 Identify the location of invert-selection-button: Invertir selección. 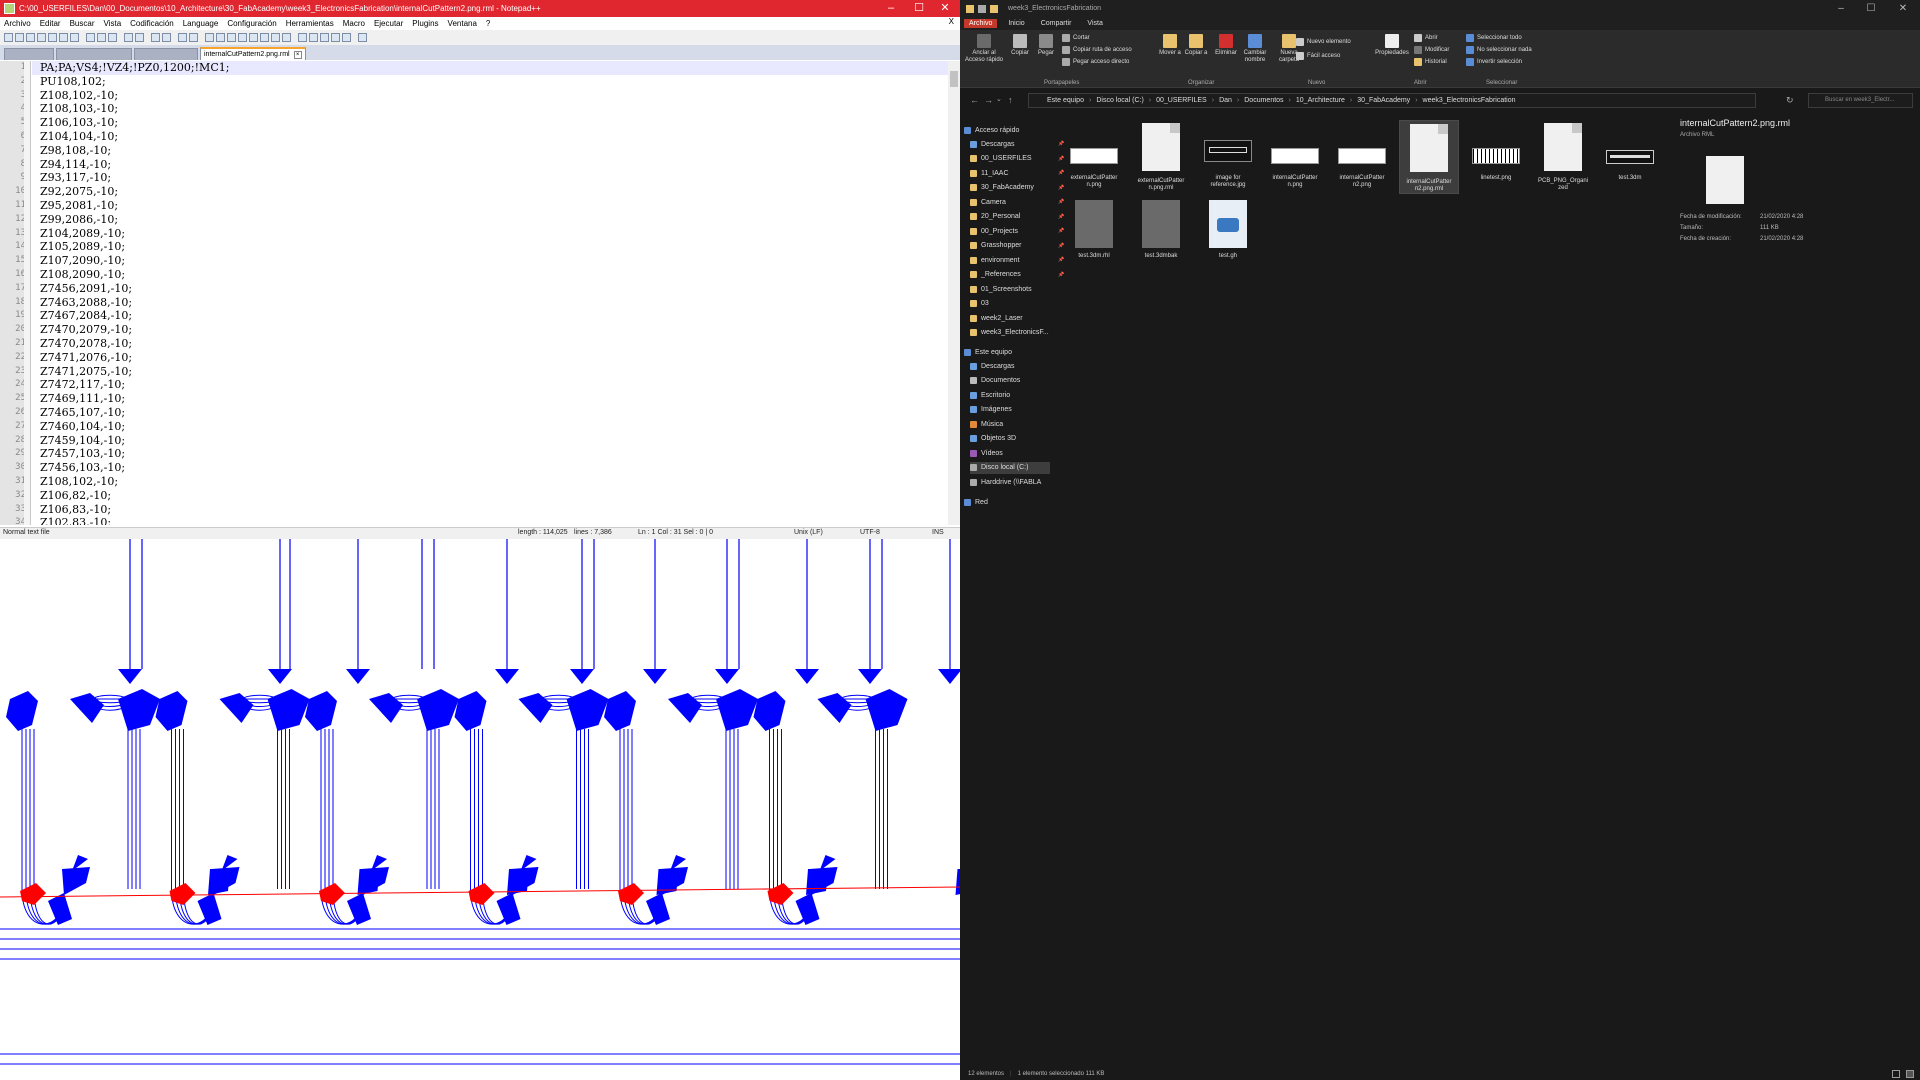
(1494, 62).